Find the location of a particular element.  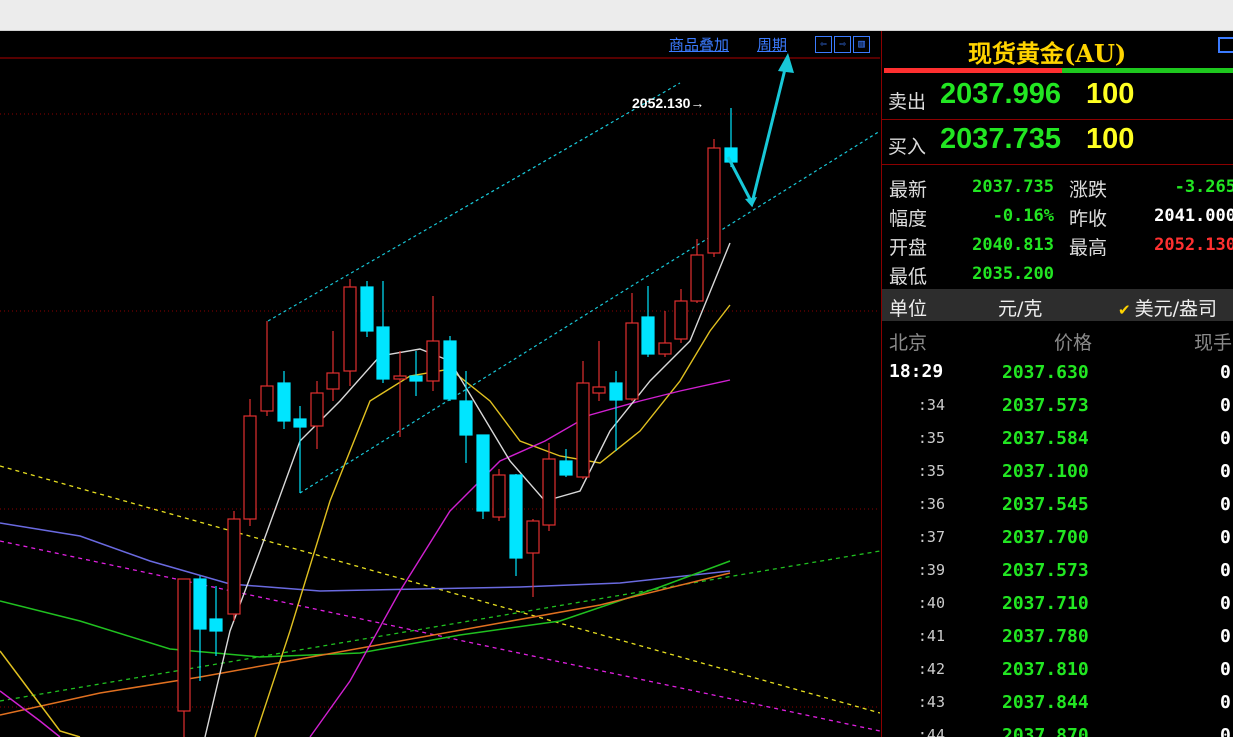

tick-price: 2037.710 is located at coordinates (1045, 603).